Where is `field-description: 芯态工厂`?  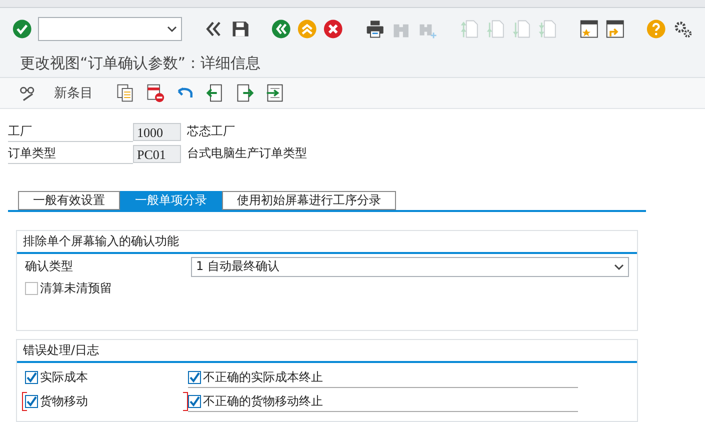 field-description: 芯态工厂 is located at coordinates (211, 131).